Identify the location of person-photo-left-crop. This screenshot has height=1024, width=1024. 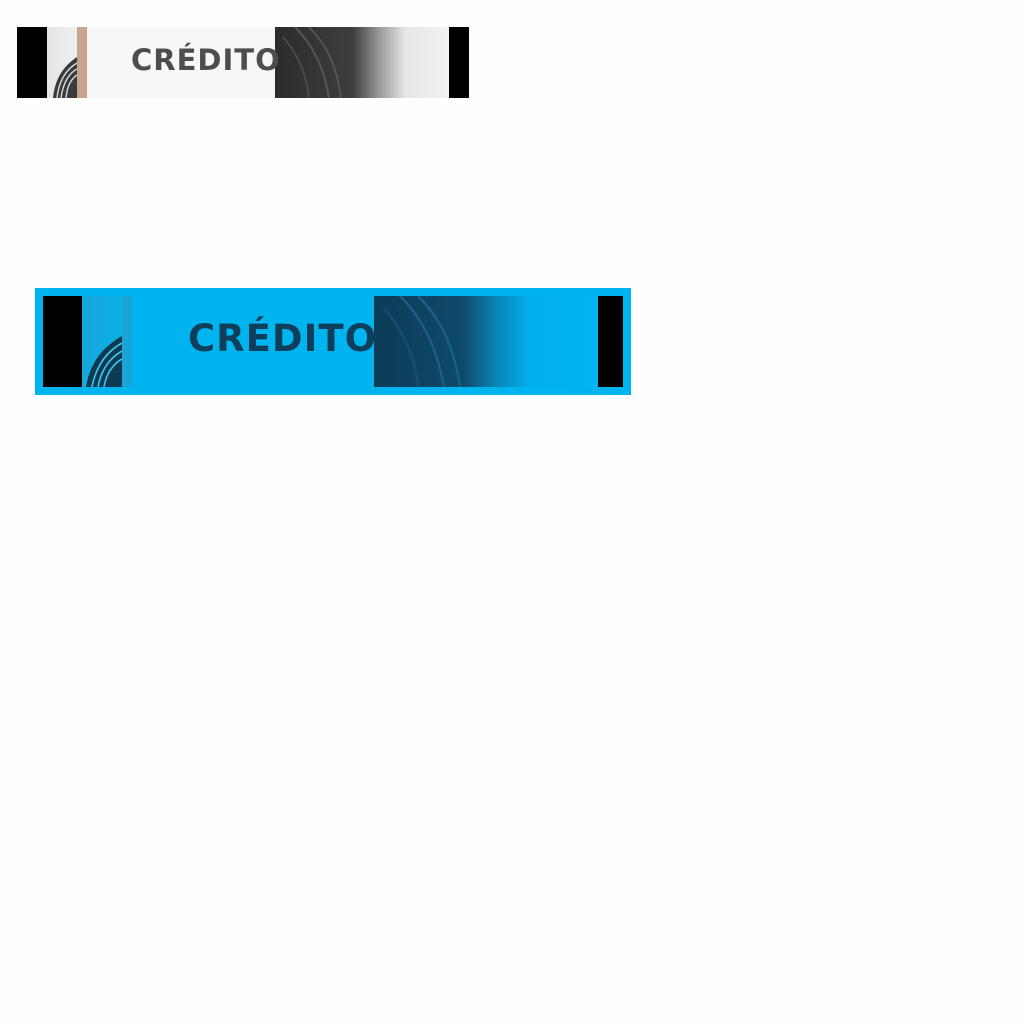
(67, 62).